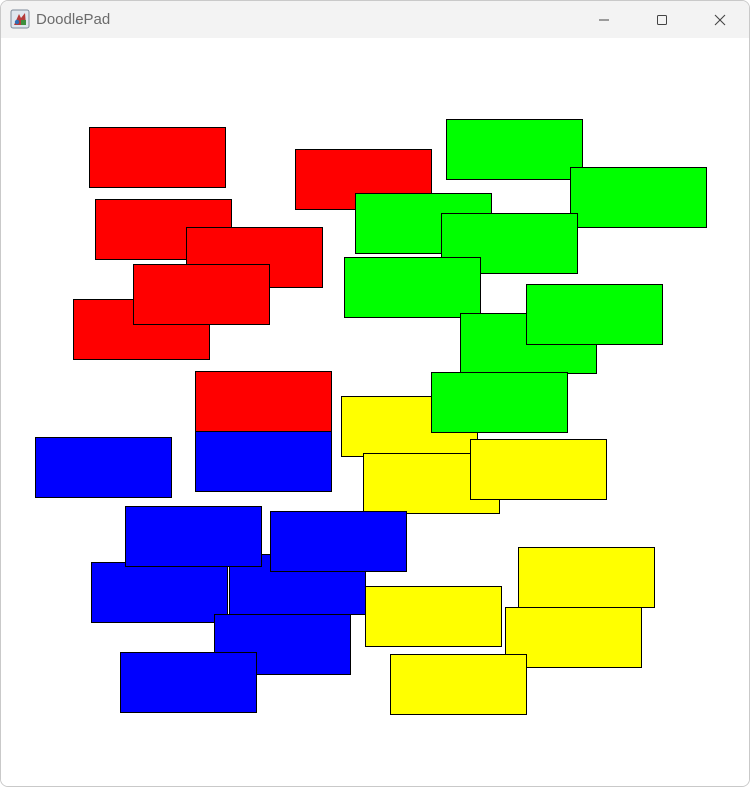 This screenshot has height=787, width=750. What do you see at coordinates (73, 19) in the screenshot?
I see `window-title: DoodlePad` at bounding box center [73, 19].